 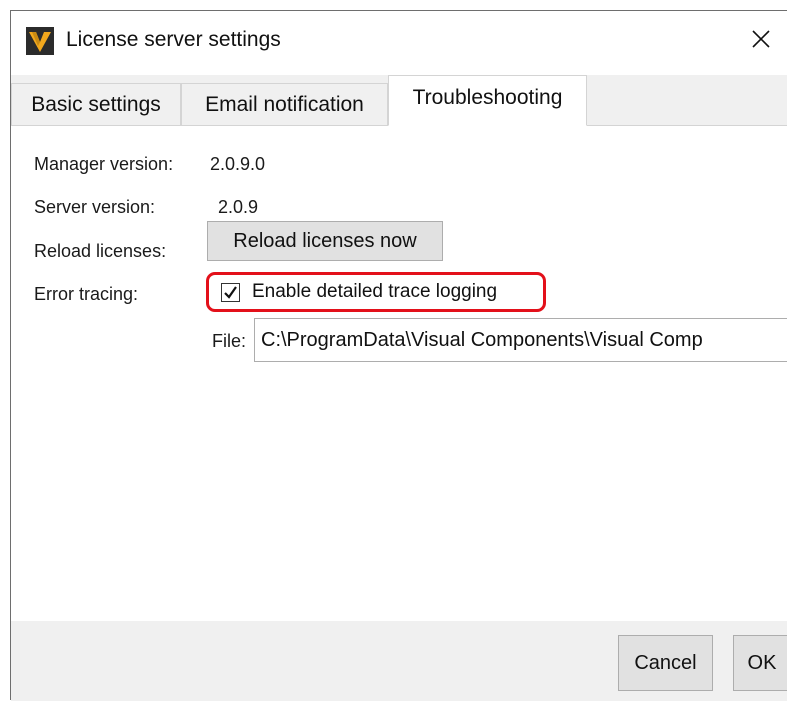 I want to click on tab-email-notification-label: Email notification, so click(x=284, y=104).